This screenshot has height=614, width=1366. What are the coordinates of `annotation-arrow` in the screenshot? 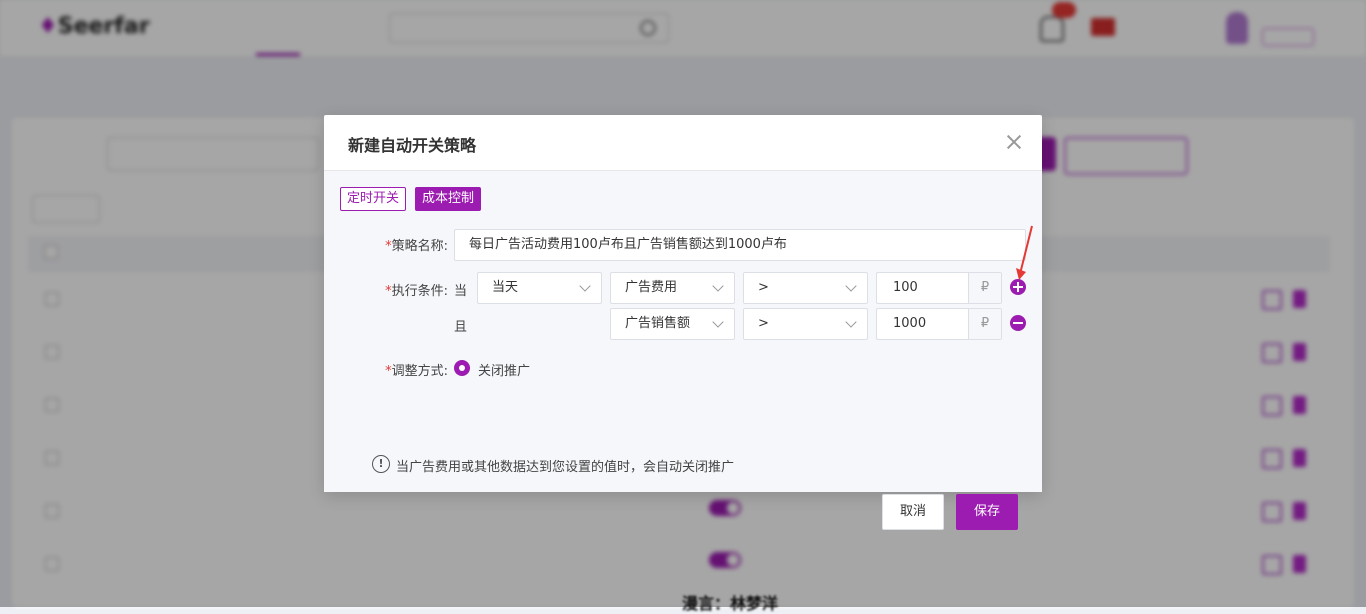 It's located at (1024, 252).